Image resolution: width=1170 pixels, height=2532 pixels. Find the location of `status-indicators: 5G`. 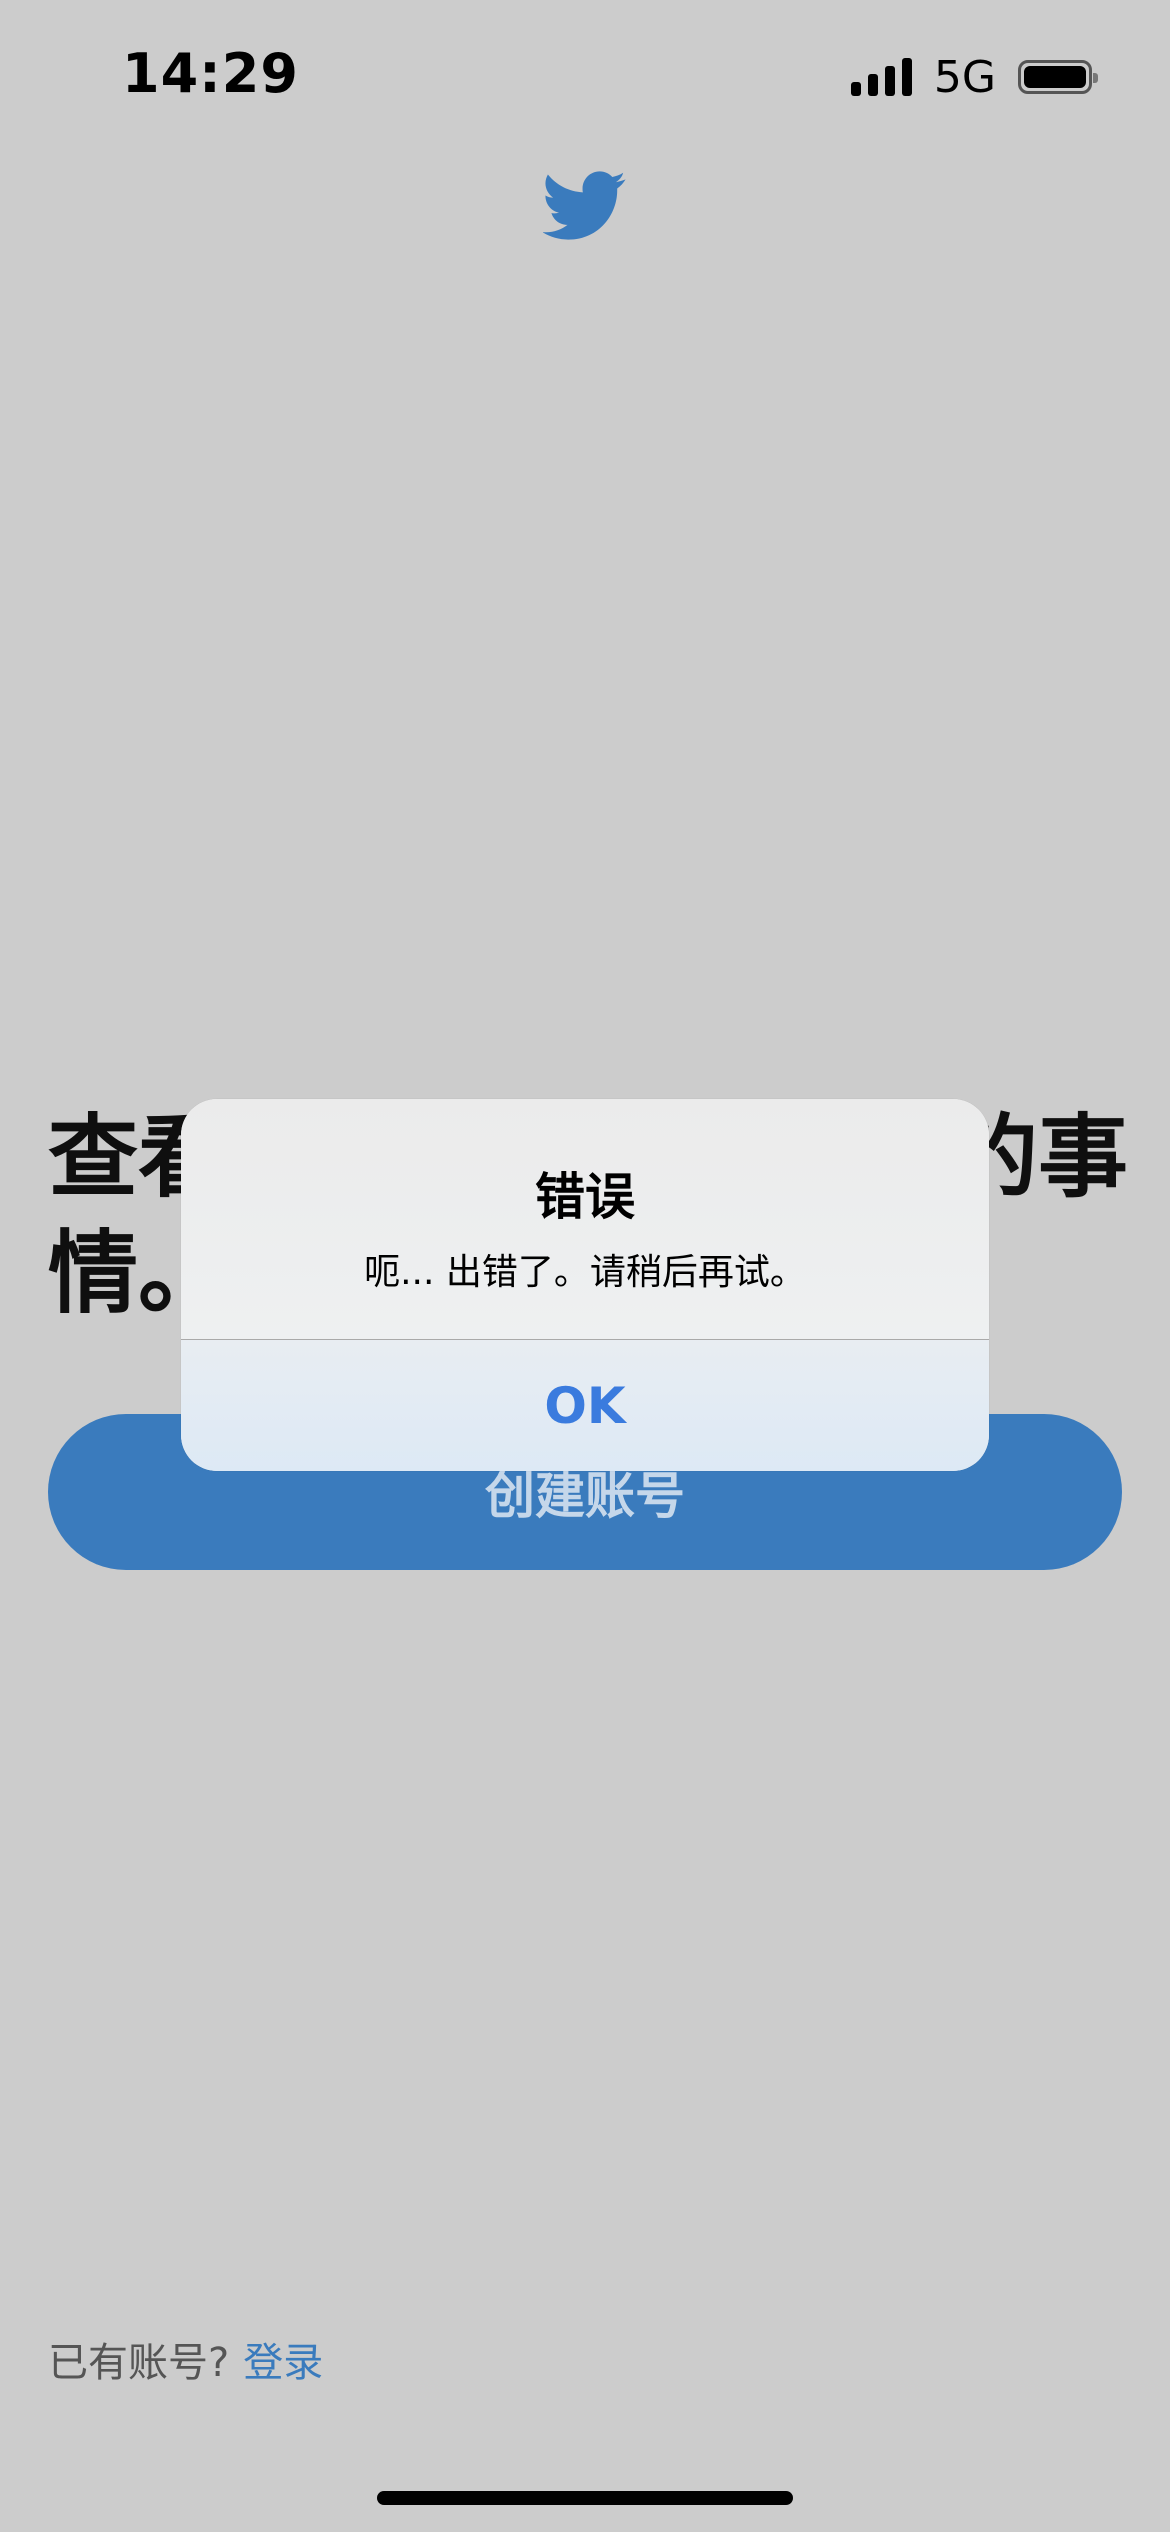

status-indicators: 5G is located at coordinates (974, 77).